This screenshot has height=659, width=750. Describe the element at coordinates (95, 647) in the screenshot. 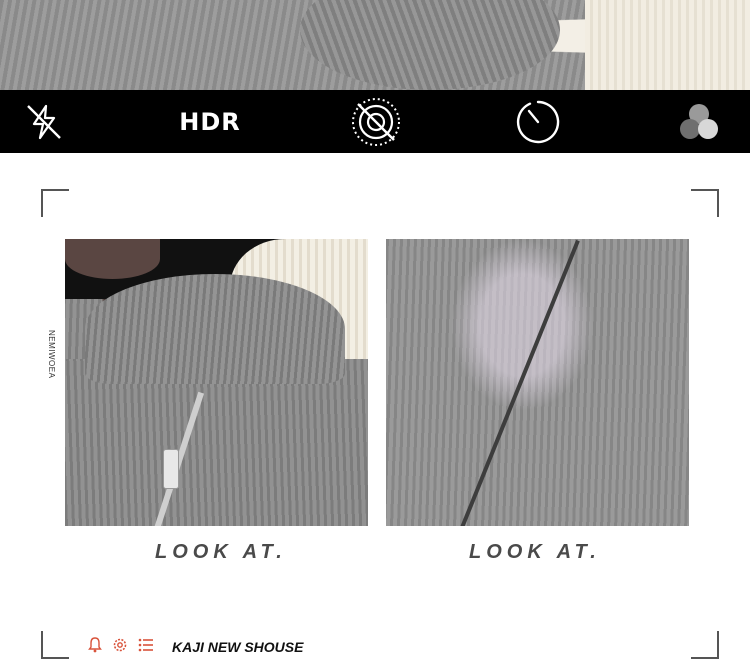

I see `bell-icon` at that location.